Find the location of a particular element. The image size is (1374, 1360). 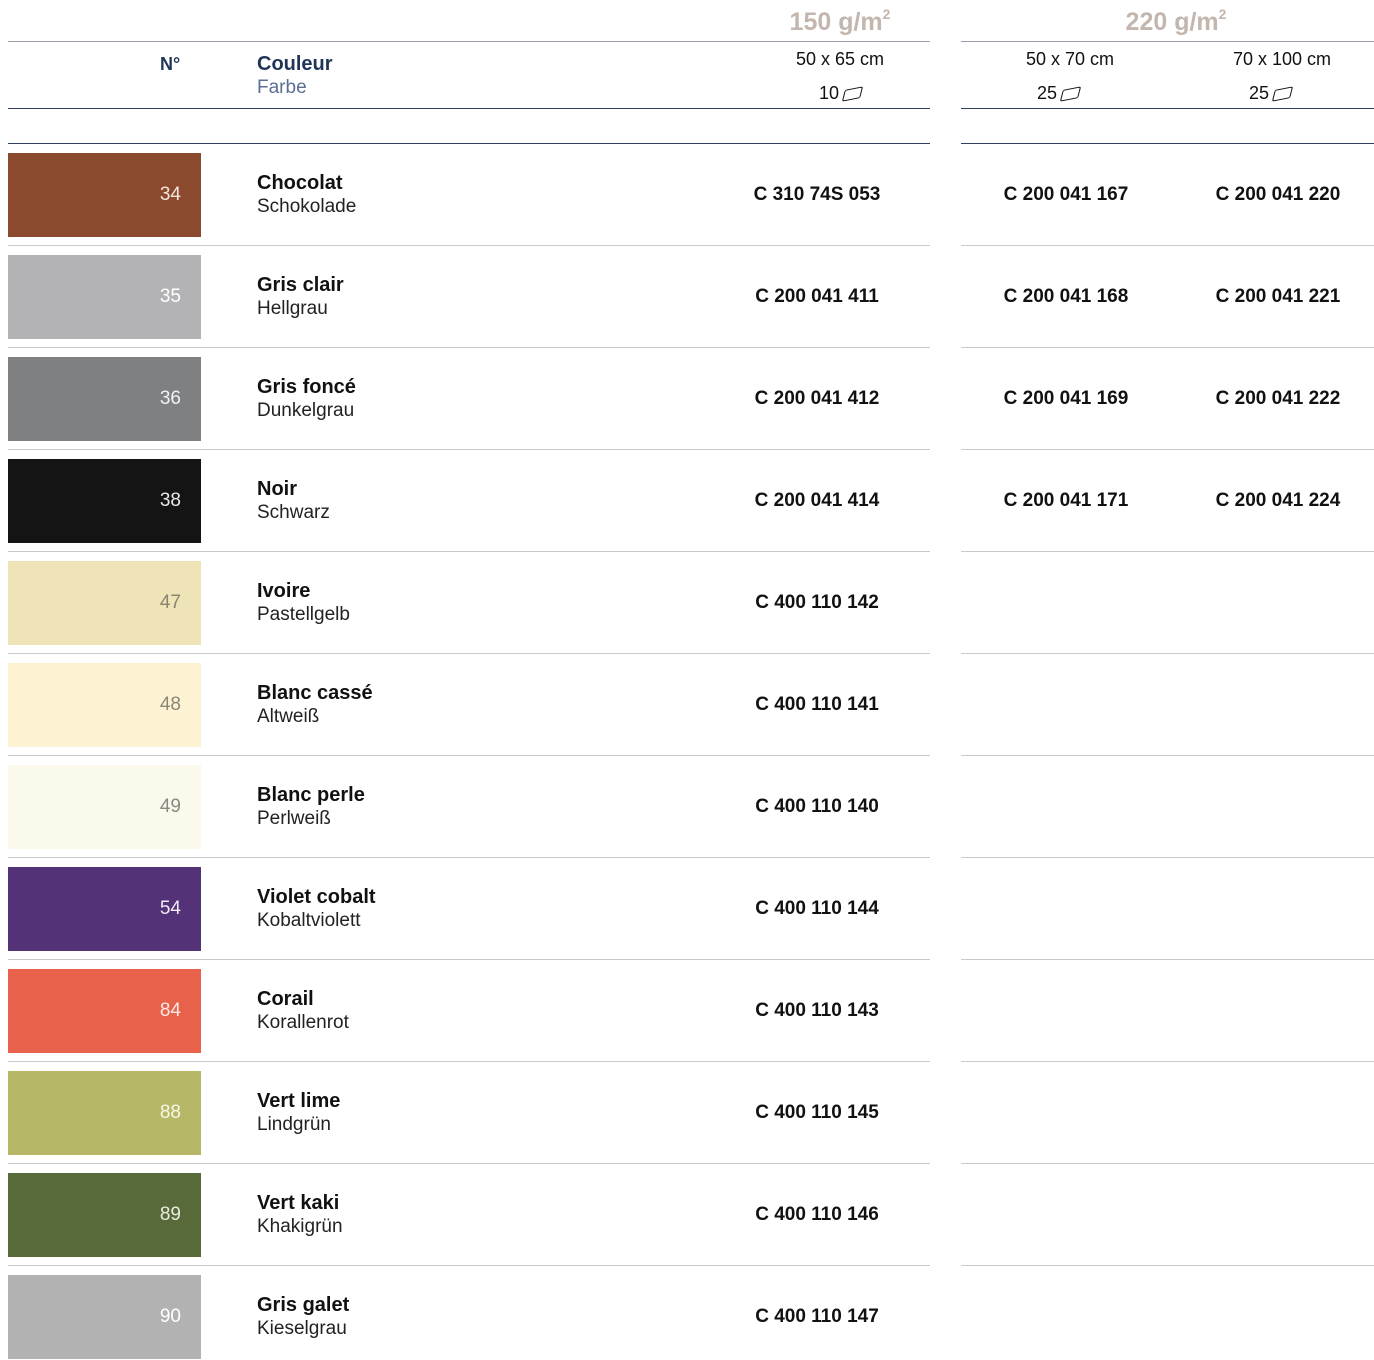

color-name-fr: Gris clair is located at coordinates (300, 285).